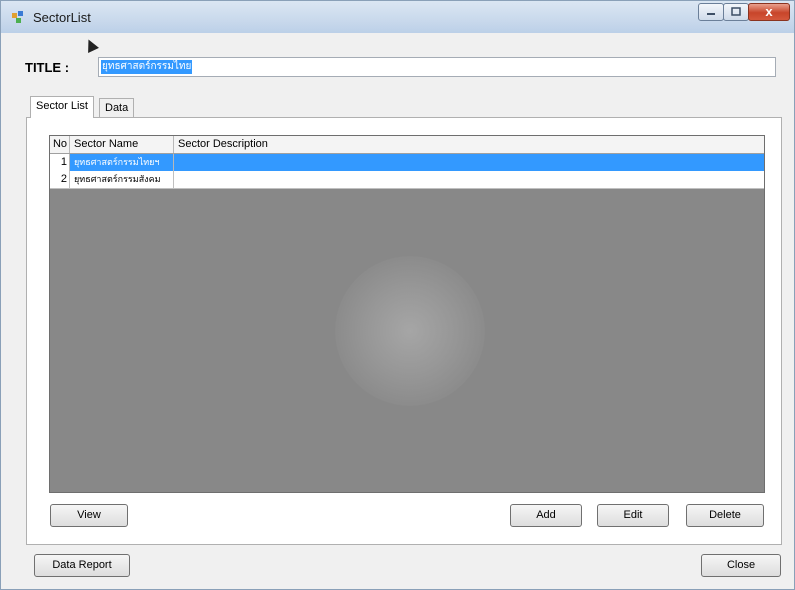 This screenshot has width=795, height=590. I want to click on add-button: Add, so click(546, 515).